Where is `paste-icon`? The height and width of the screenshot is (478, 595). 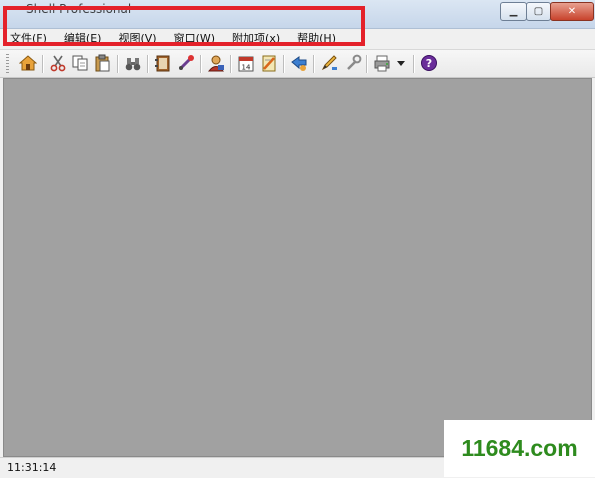 paste-icon is located at coordinates (102, 63).